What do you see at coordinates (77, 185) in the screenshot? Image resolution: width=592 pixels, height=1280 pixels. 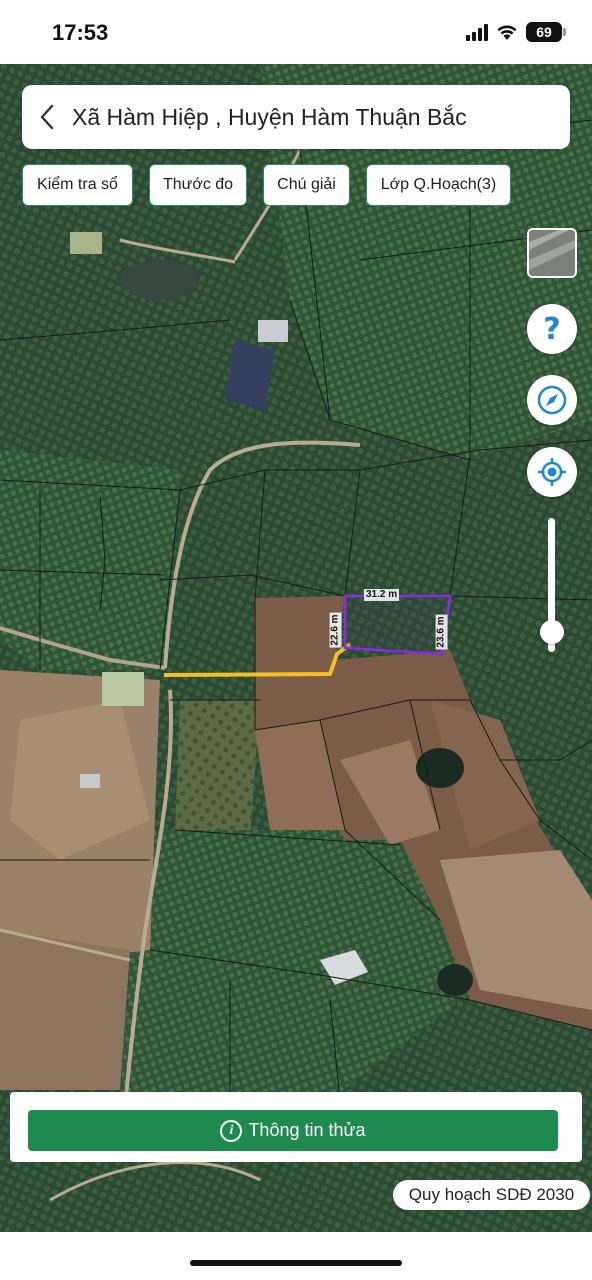 I see `check-book-button: Kiểm tra sổ` at bounding box center [77, 185].